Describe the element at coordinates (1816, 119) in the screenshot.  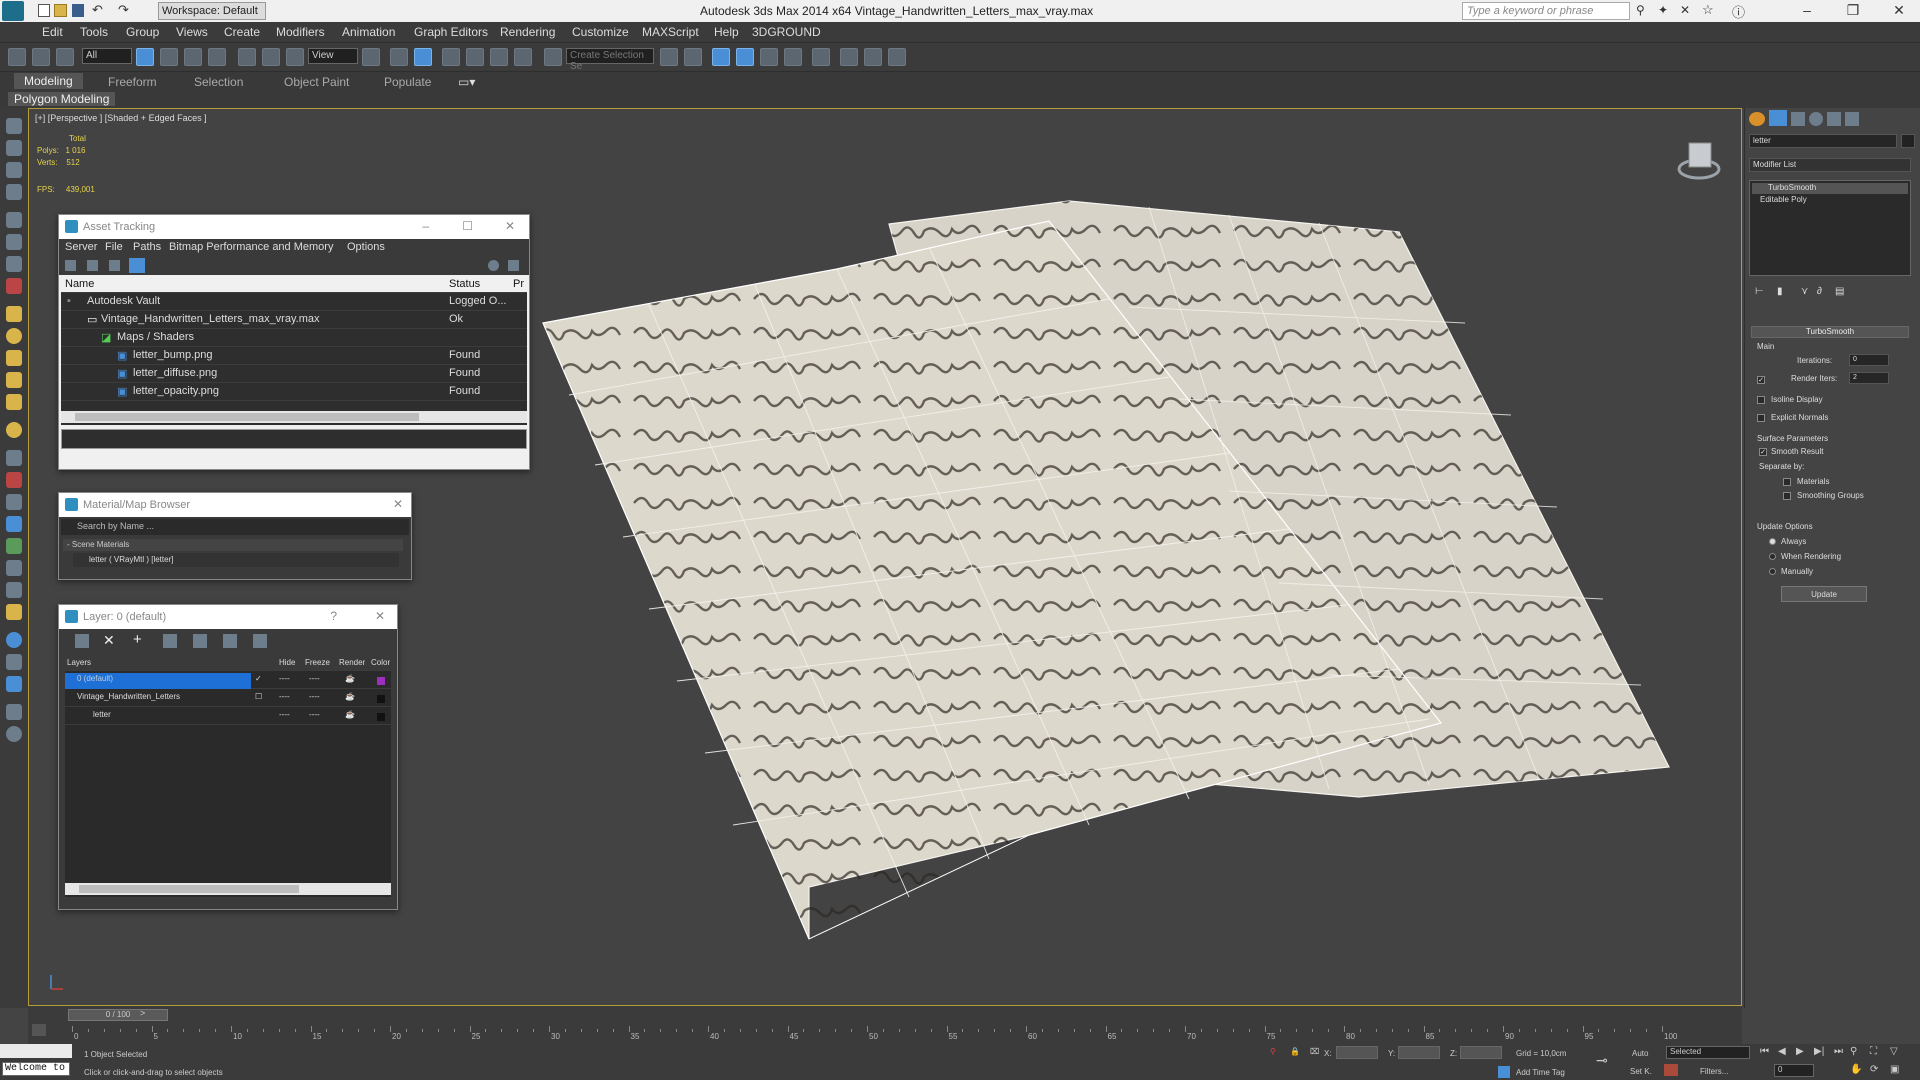
I see `motion-tab-icon` at that location.